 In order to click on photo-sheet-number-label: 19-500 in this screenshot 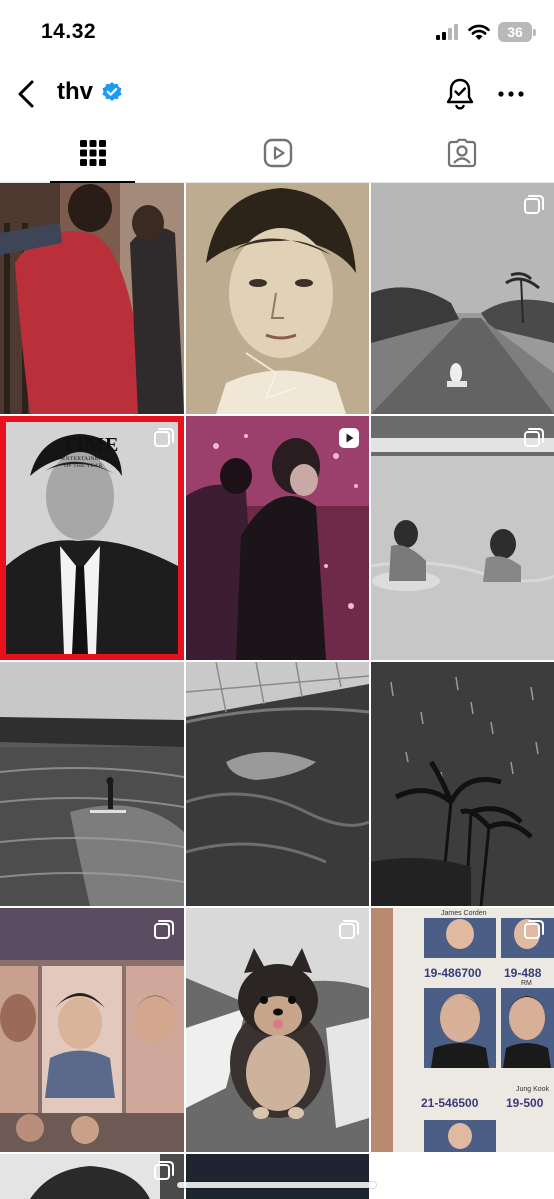, I will do `click(525, 1103)`.